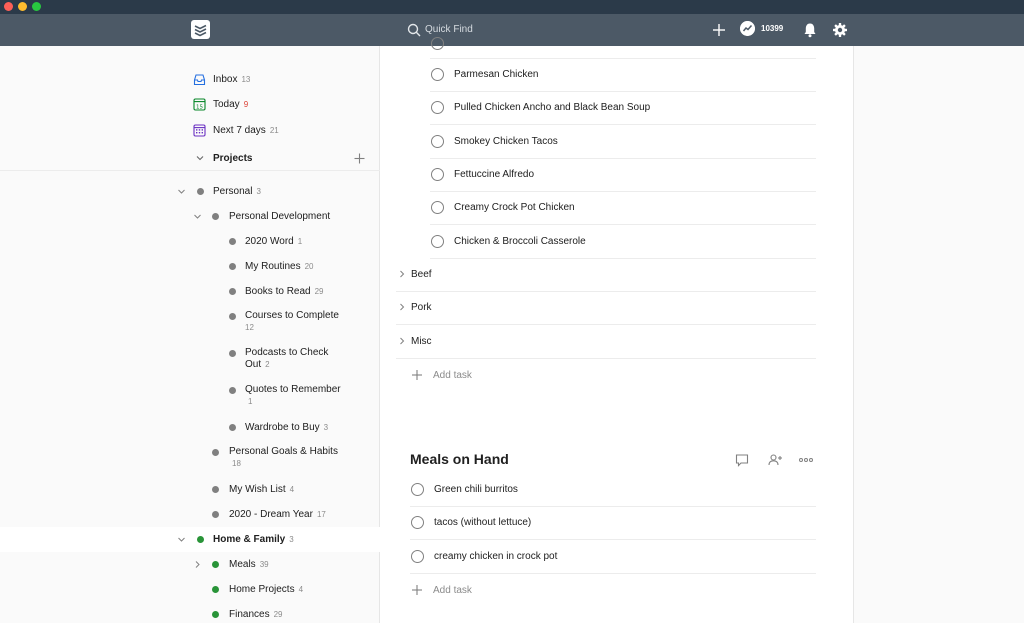  What do you see at coordinates (359, 158) in the screenshot?
I see `add-project-icon` at bounding box center [359, 158].